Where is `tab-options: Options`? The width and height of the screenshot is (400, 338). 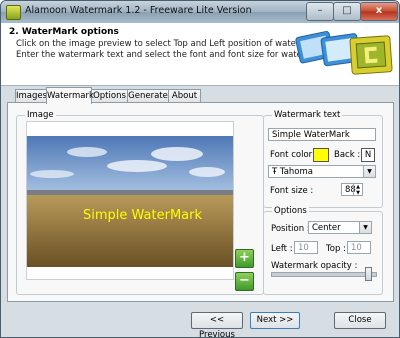
tab-options: Options is located at coordinates (109, 96).